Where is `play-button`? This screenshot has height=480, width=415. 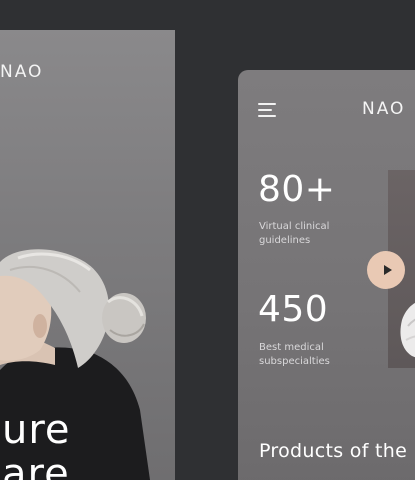
play-button is located at coordinates (386, 270).